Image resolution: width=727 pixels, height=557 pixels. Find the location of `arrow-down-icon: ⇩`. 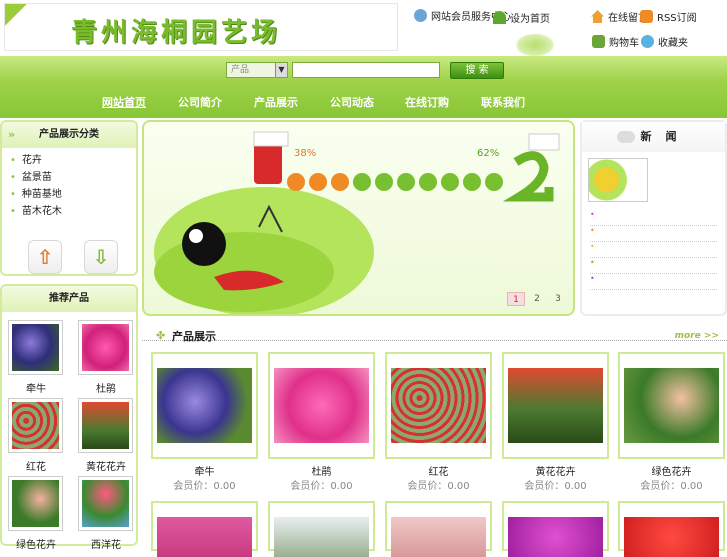

arrow-down-icon: ⇩ is located at coordinates (101, 257).